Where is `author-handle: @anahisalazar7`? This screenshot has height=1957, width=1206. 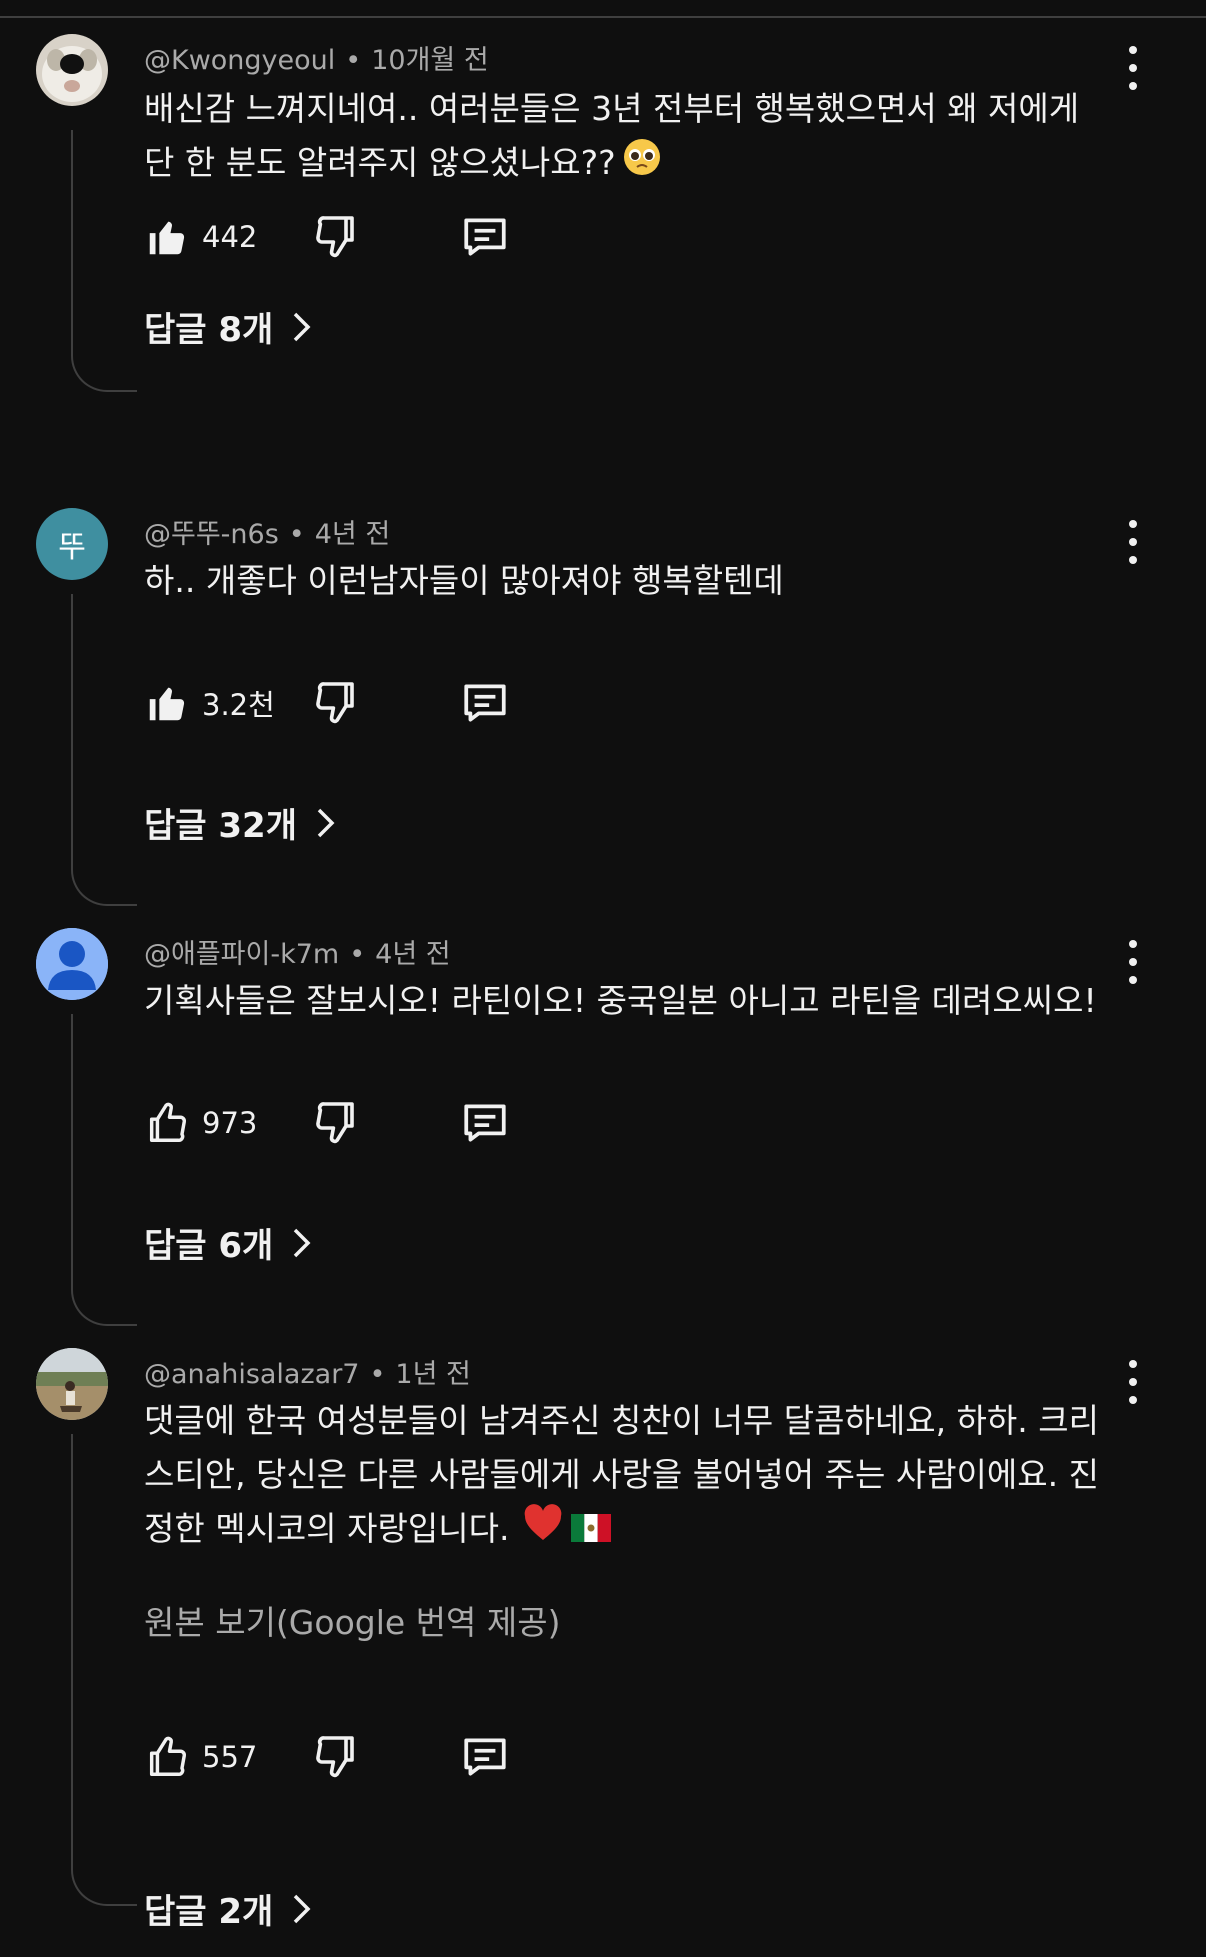 author-handle: @anahisalazar7 is located at coordinates (251, 1374).